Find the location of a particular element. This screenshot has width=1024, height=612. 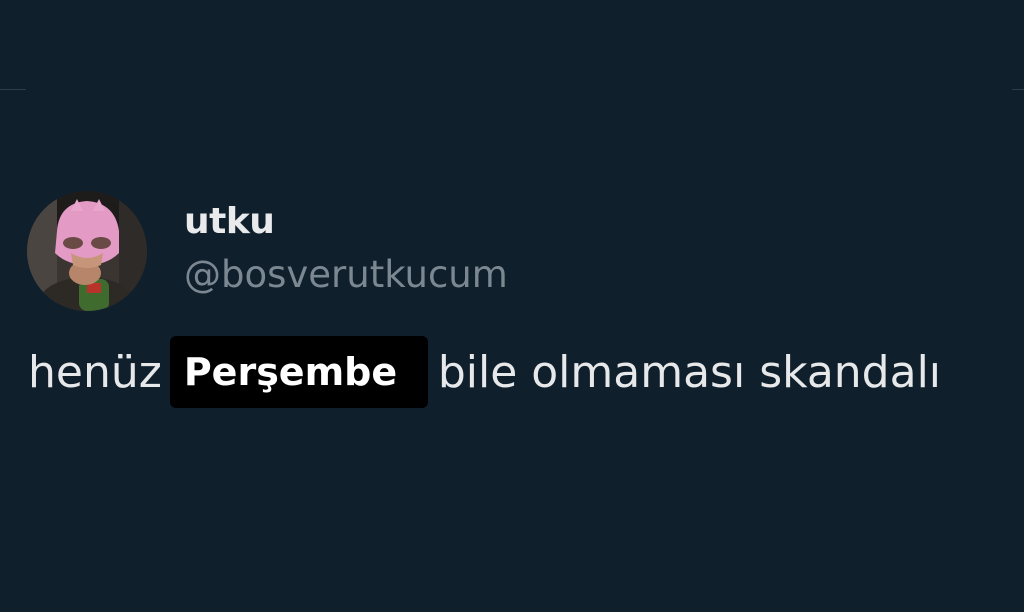

display-name: utku is located at coordinates (229, 222).